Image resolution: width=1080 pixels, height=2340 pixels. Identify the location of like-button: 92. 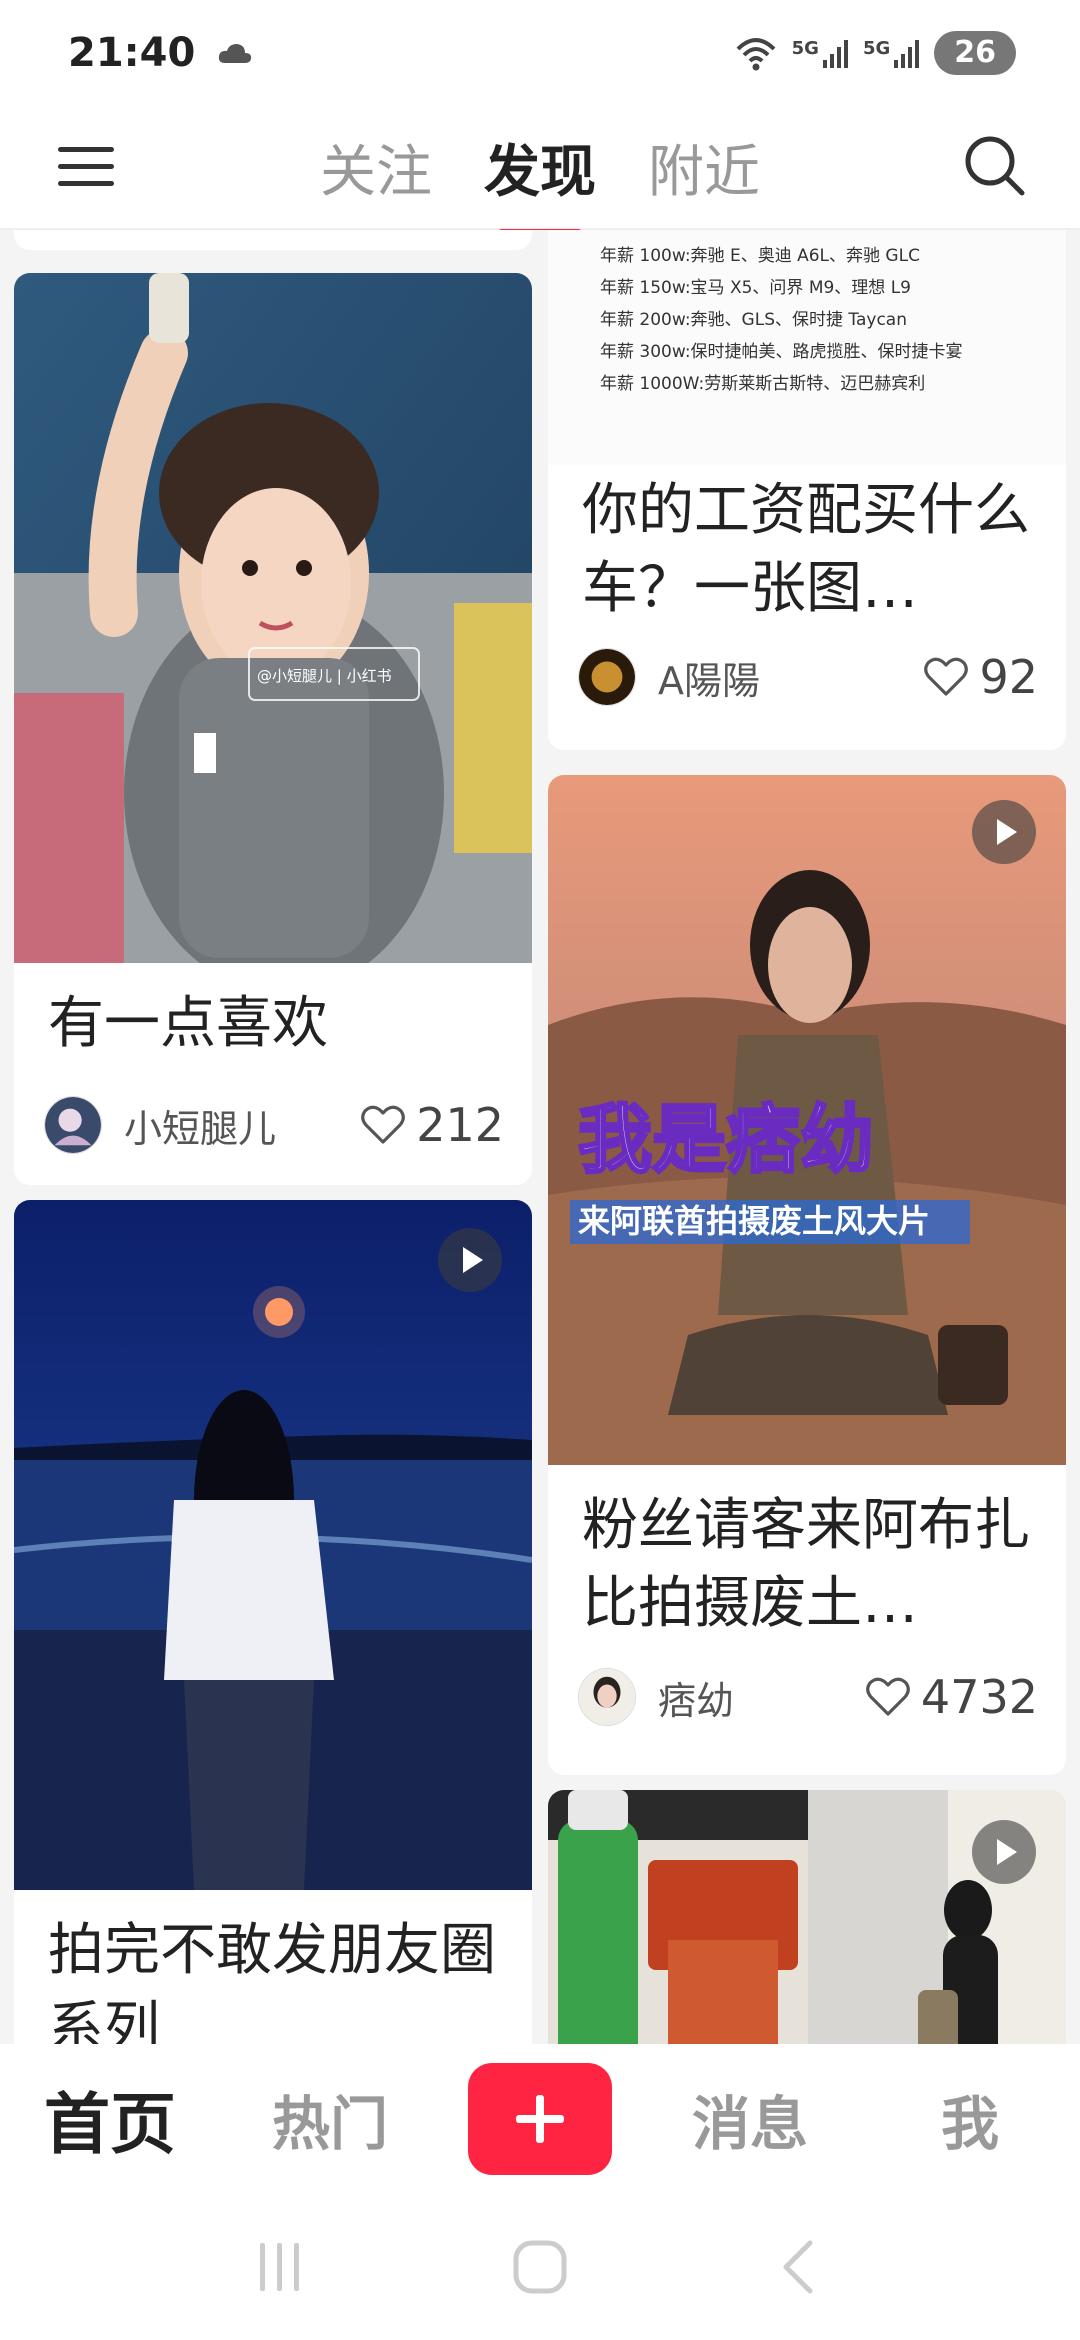
(980, 677).